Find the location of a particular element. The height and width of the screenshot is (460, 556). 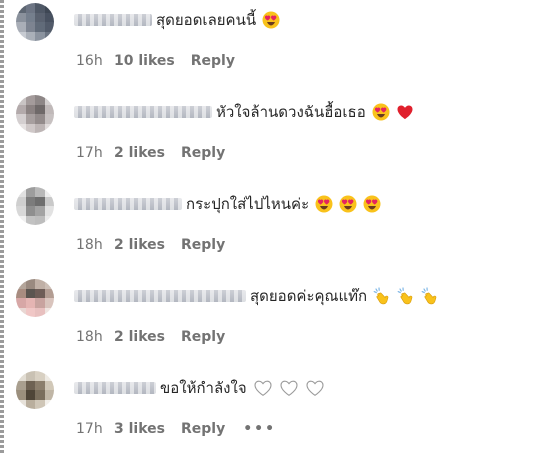

comment-meta: 17h 3 likes Reply ••• is located at coordinates (176, 429).